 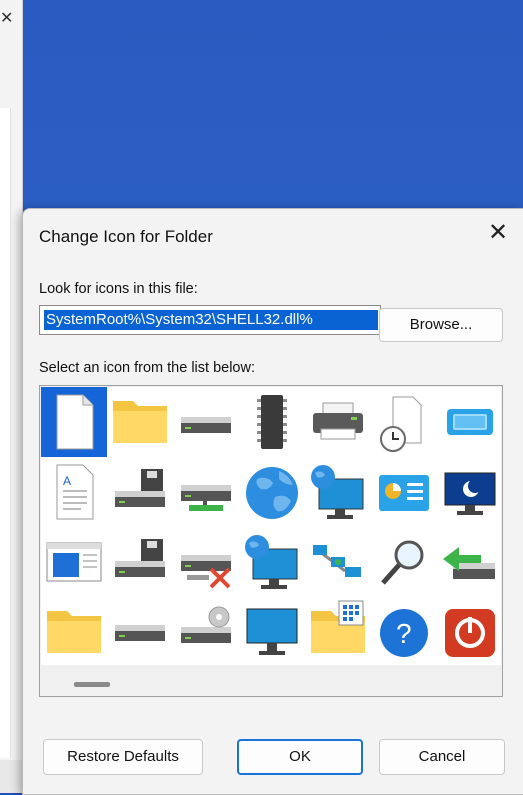 What do you see at coordinates (470, 422) in the screenshot?
I see `window-icon` at bounding box center [470, 422].